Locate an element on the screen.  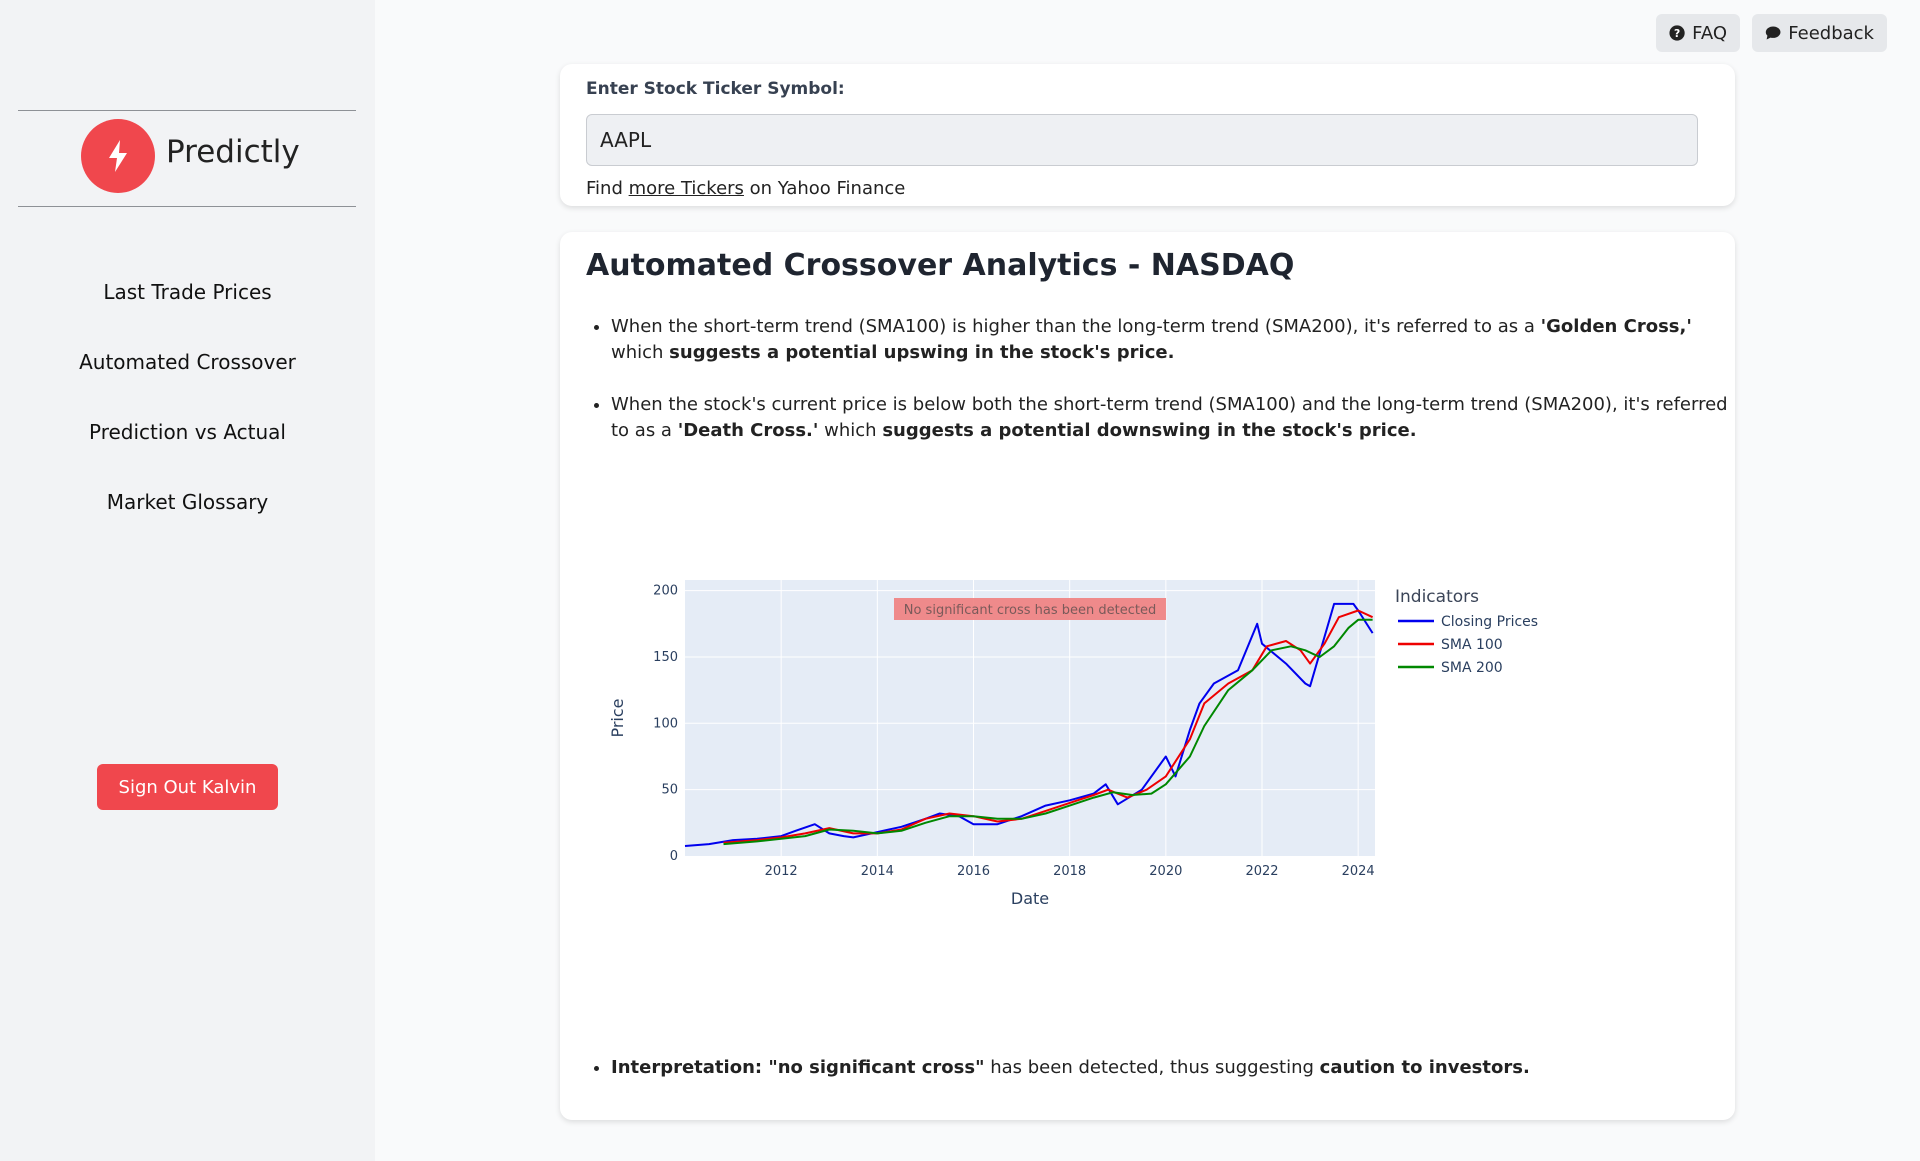
feedback-label: Feedback is located at coordinates (1831, 33).